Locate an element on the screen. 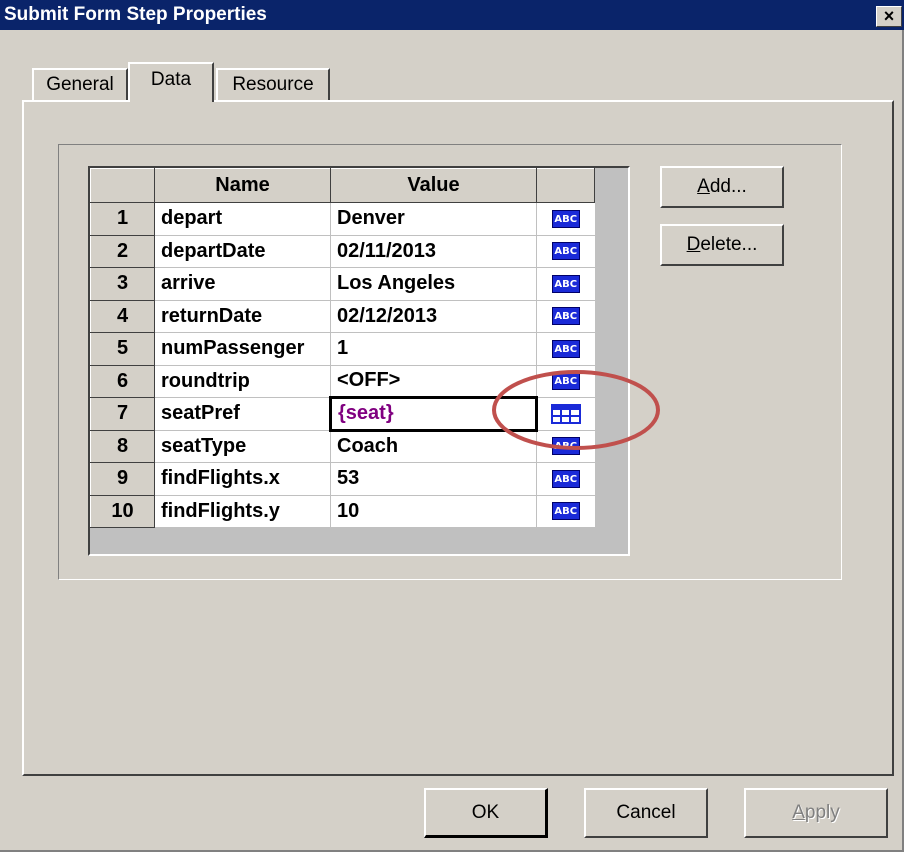 This screenshot has width=904, height=852. param-value-cell: Denver is located at coordinates (433, 219).